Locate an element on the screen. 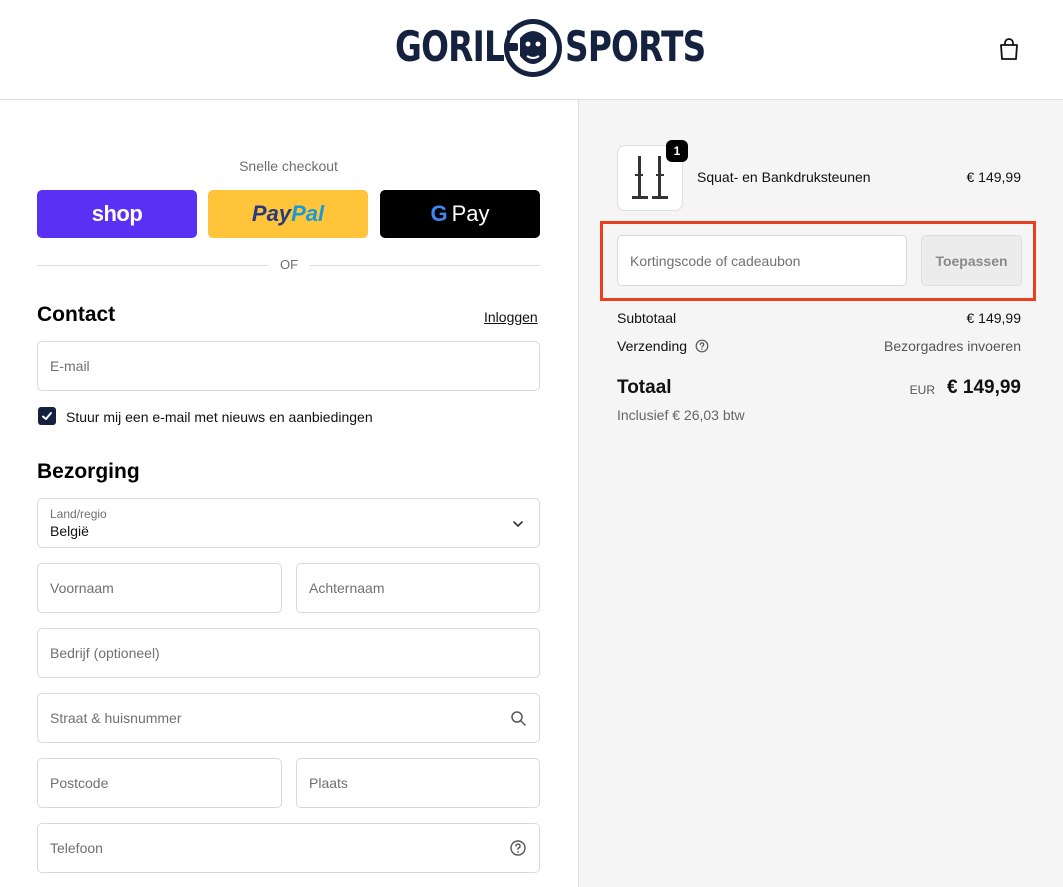  shop-pay-button: shop is located at coordinates (117, 214).